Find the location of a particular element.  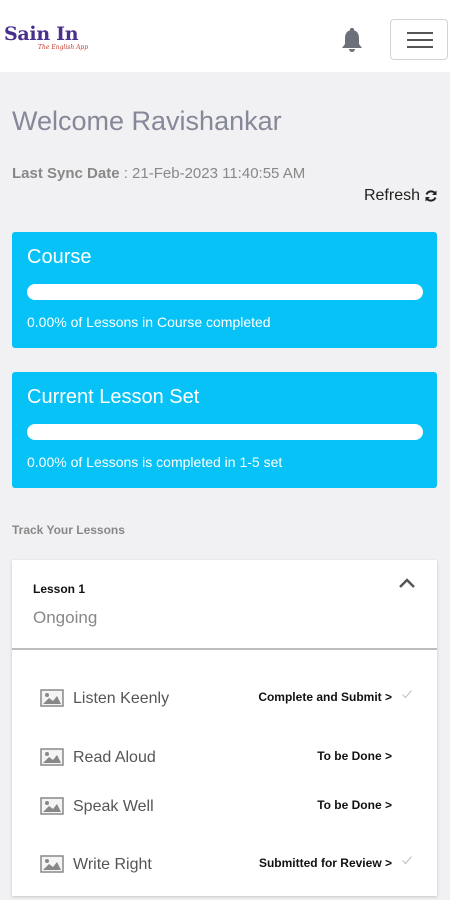

logo-tagline: The English App is located at coordinates (63, 47).